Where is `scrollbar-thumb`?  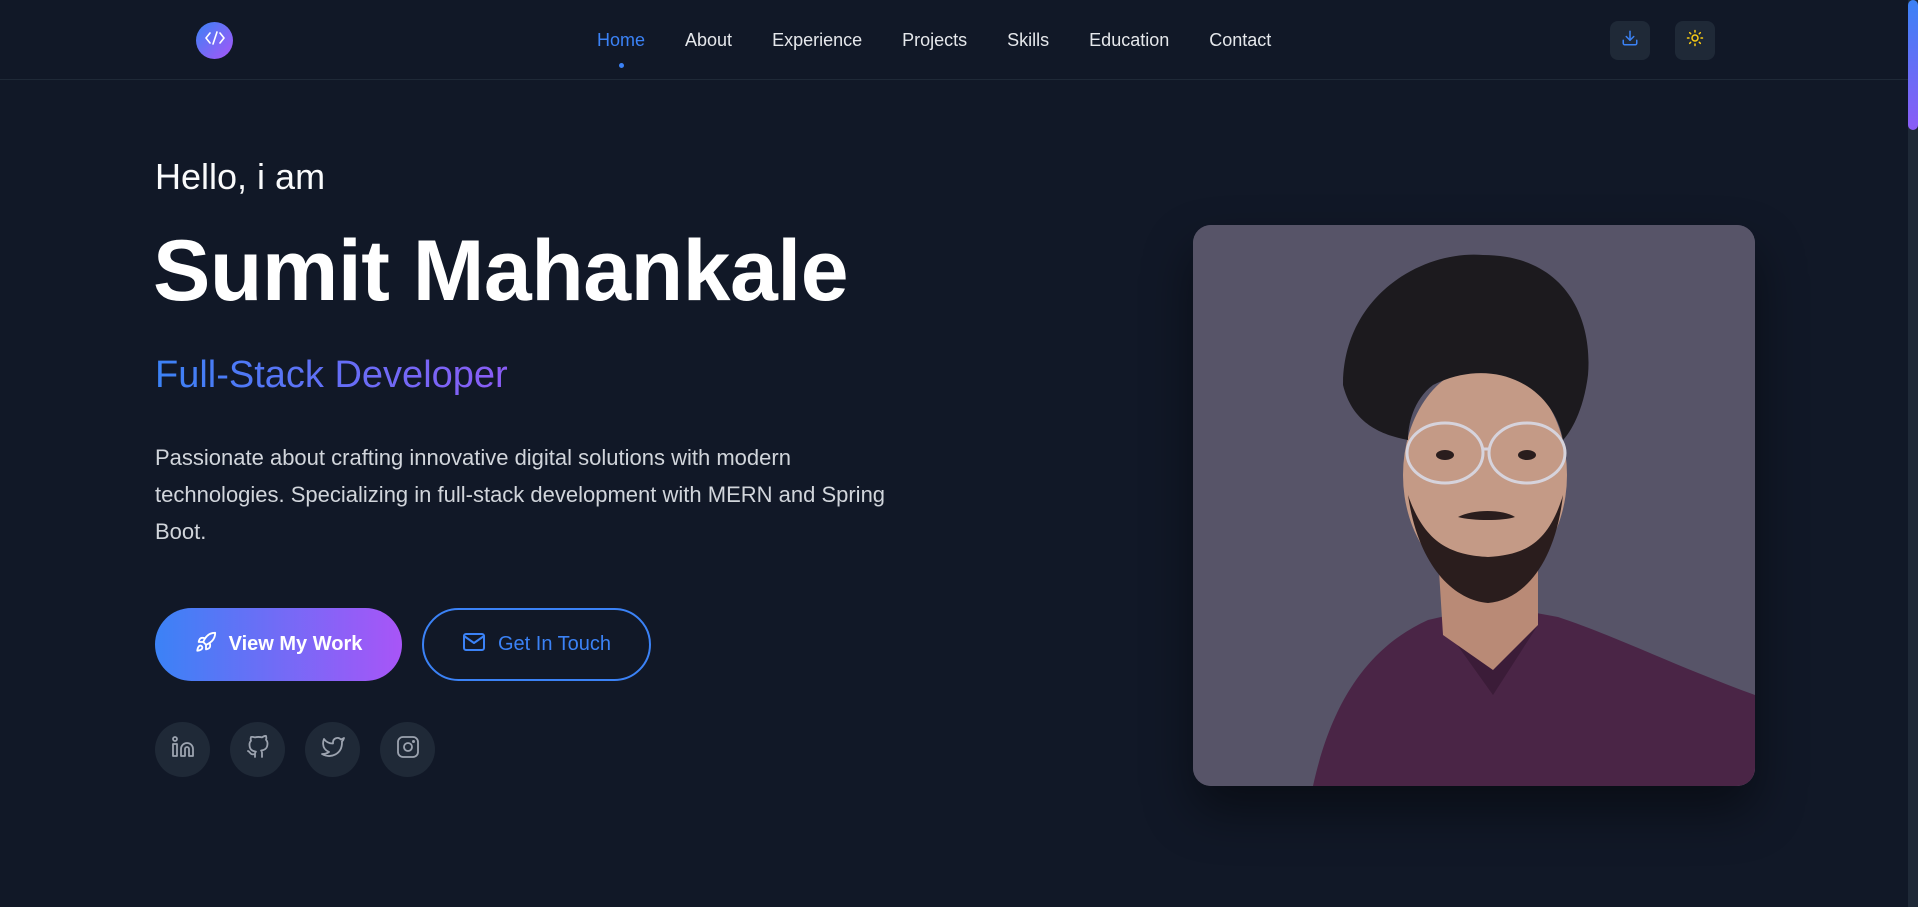
scrollbar-thumb is located at coordinates (1913, 65).